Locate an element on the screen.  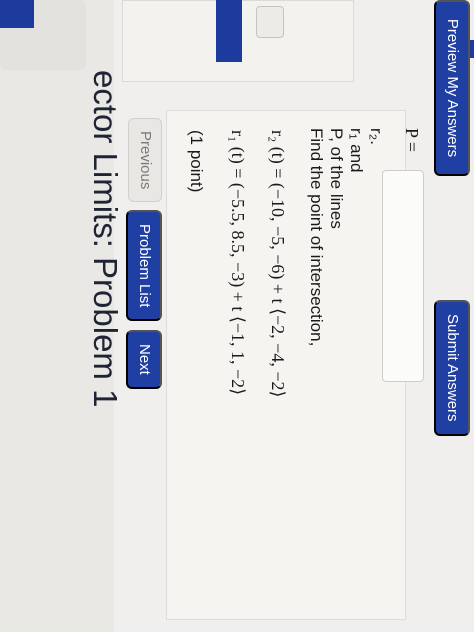
line-r1-equation: r₁ (t) = (−5.5, 8.5, −3) + t ⟨−1, 1, −2⟩ is located at coordinates (238, 263).